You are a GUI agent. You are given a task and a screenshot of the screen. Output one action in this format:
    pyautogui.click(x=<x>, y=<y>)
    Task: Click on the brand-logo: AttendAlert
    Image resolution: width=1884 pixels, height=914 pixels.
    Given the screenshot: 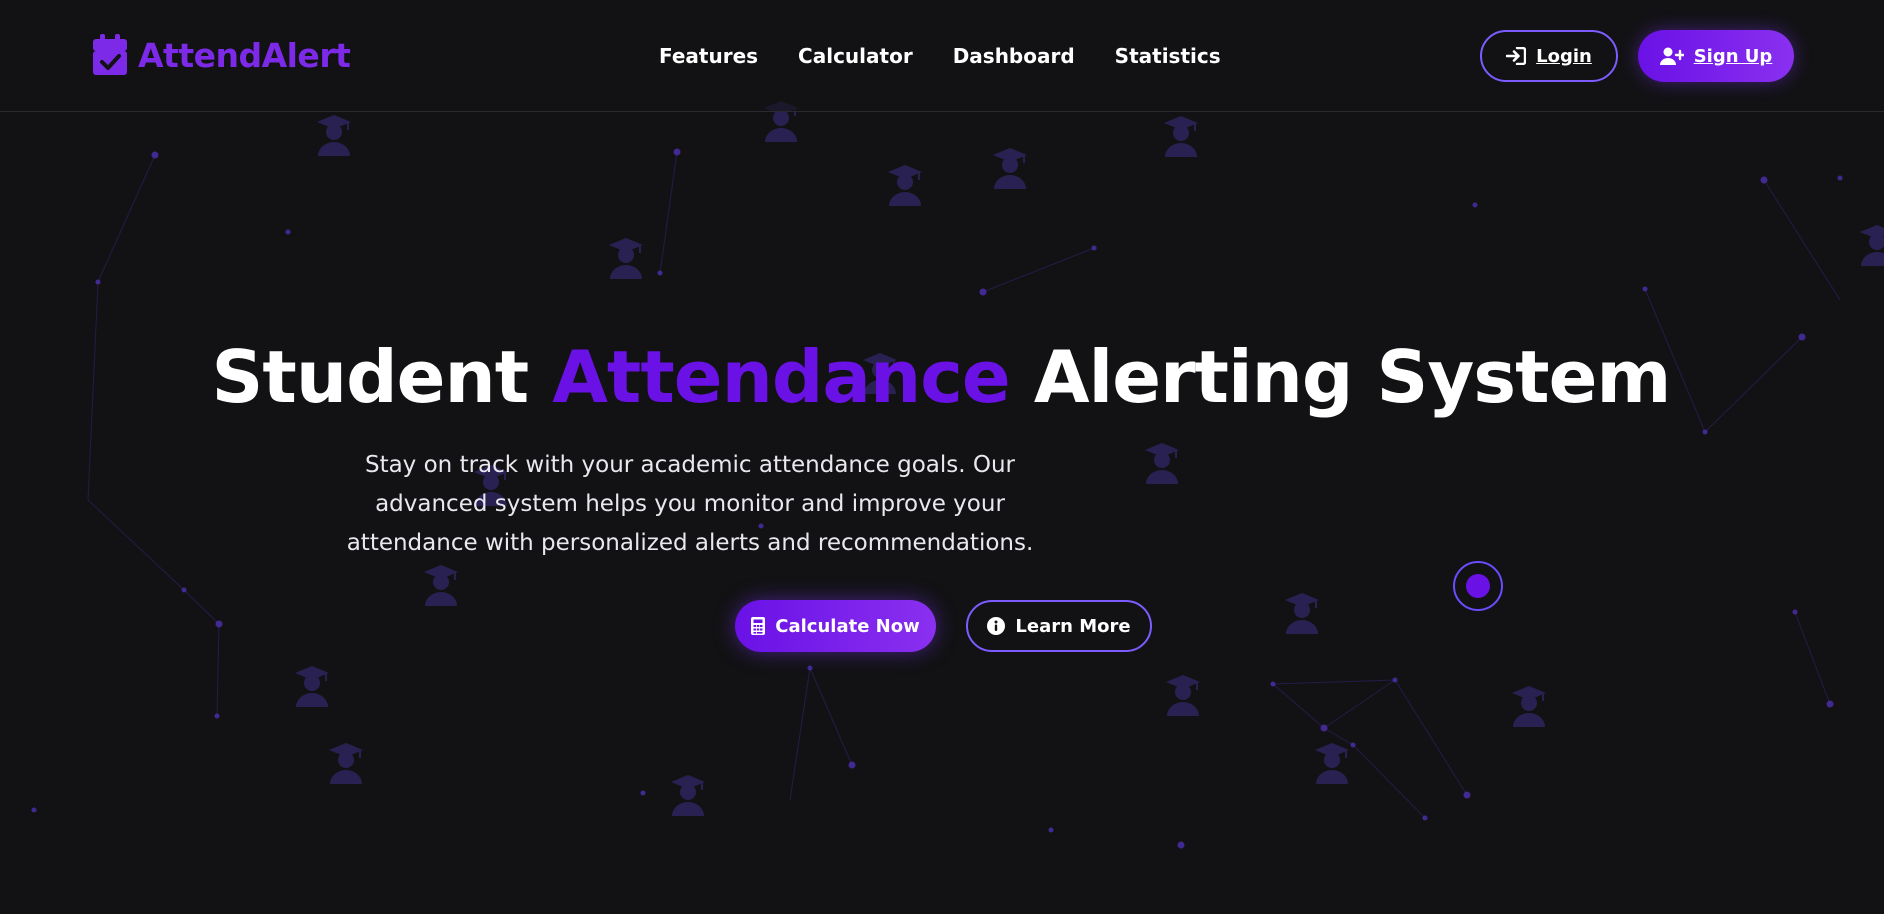 What is the action you would take?
    pyautogui.click(x=221, y=55)
    